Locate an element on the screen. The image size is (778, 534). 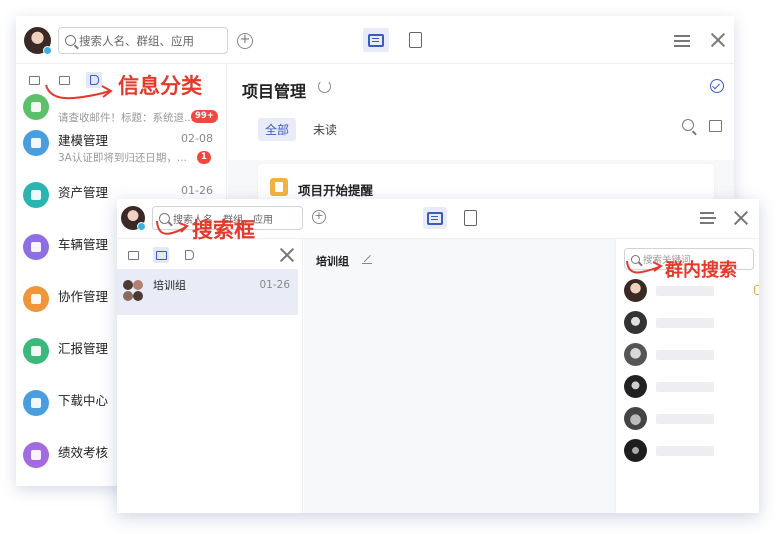
category-tabs is located at coordinates (161, 255).